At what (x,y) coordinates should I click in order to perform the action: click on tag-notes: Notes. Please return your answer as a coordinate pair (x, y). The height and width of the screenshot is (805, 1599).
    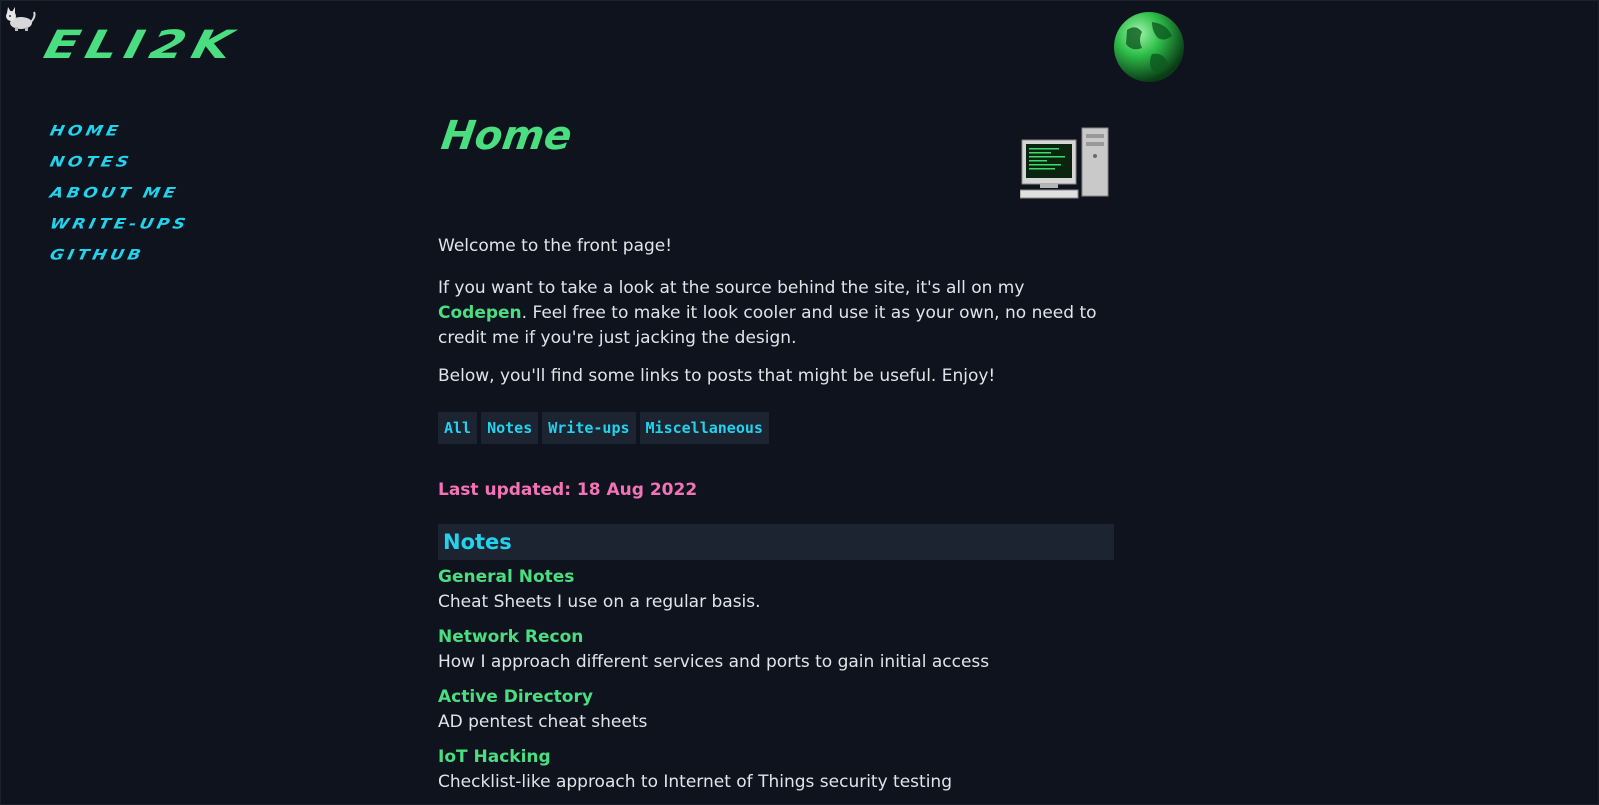
    Looking at the image, I should click on (510, 428).